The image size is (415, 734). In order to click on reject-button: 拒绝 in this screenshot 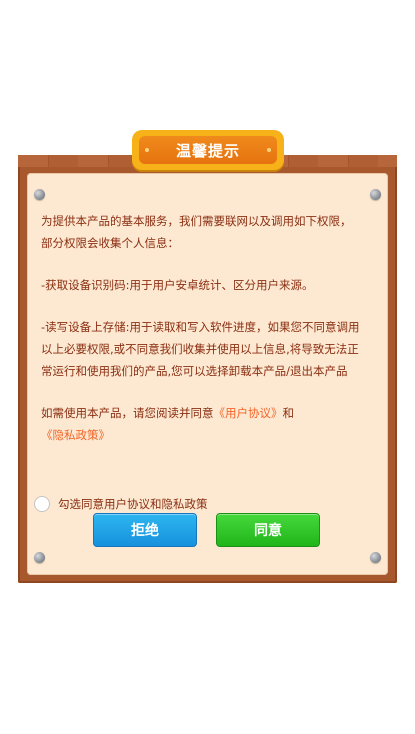, I will do `click(145, 530)`.